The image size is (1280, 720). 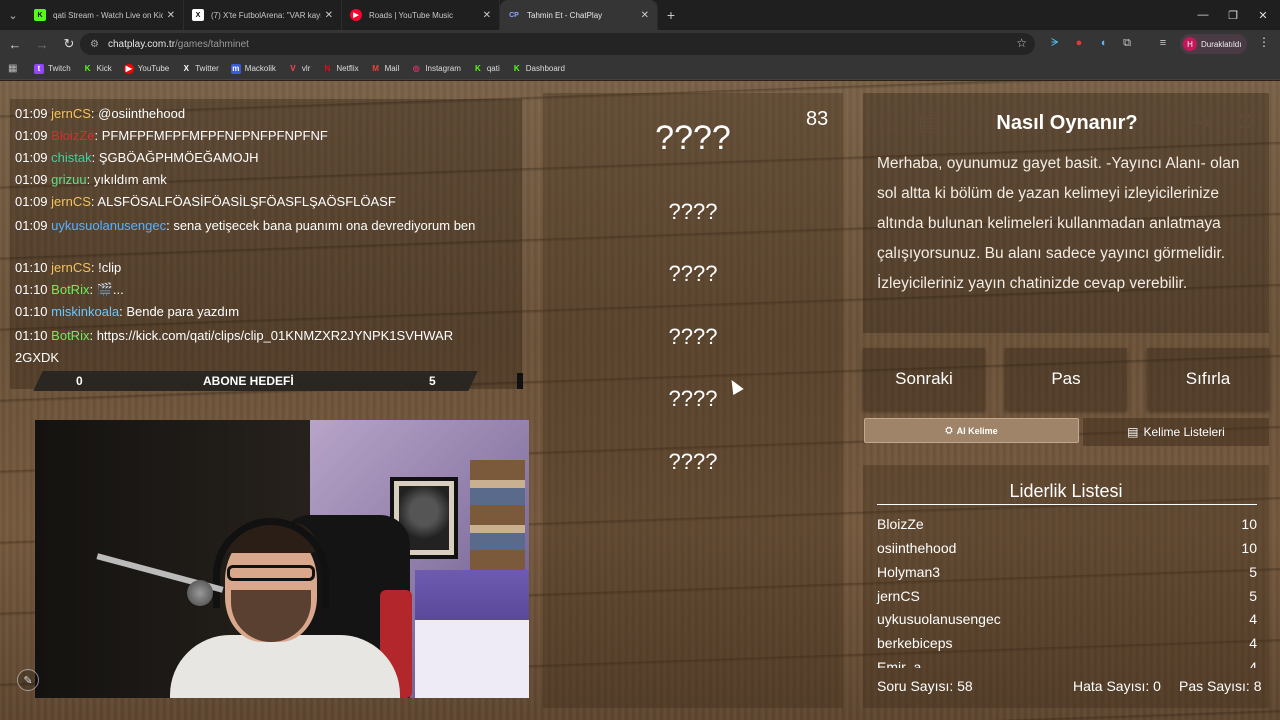 What do you see at coordinates (347, 68) in the screenshot?
I see `bookmark-label: Netflix` at bounding box center [347, 68].